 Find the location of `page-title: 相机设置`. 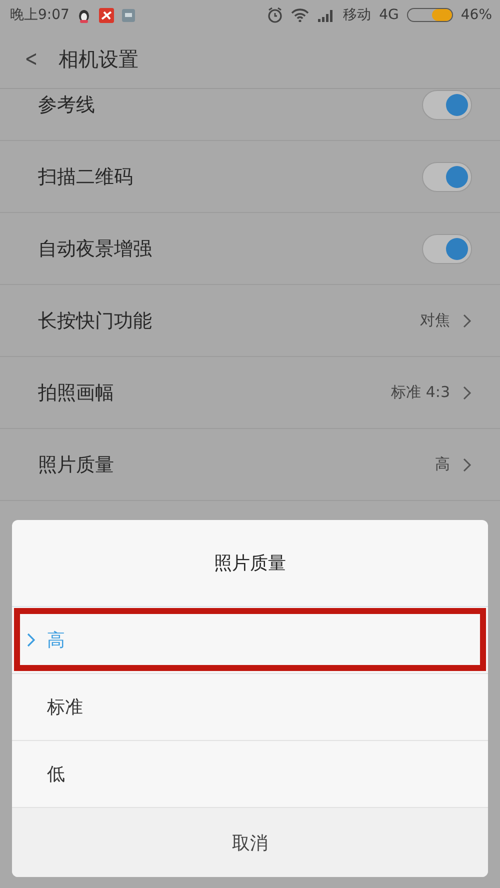

page-title: 相机设置 is located at coordinates (98, 59).